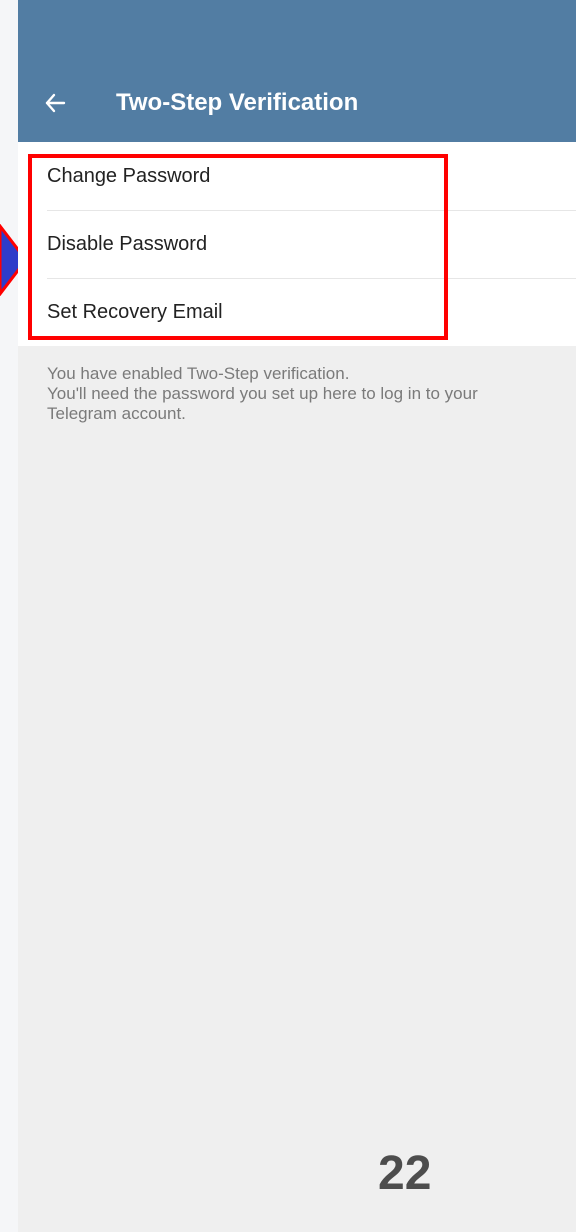  What do you see at coordinates (297, 312) in the screenshot?
I see `set-recovery-email-item: Set Recovery Email` at bounding box center [297, 312].